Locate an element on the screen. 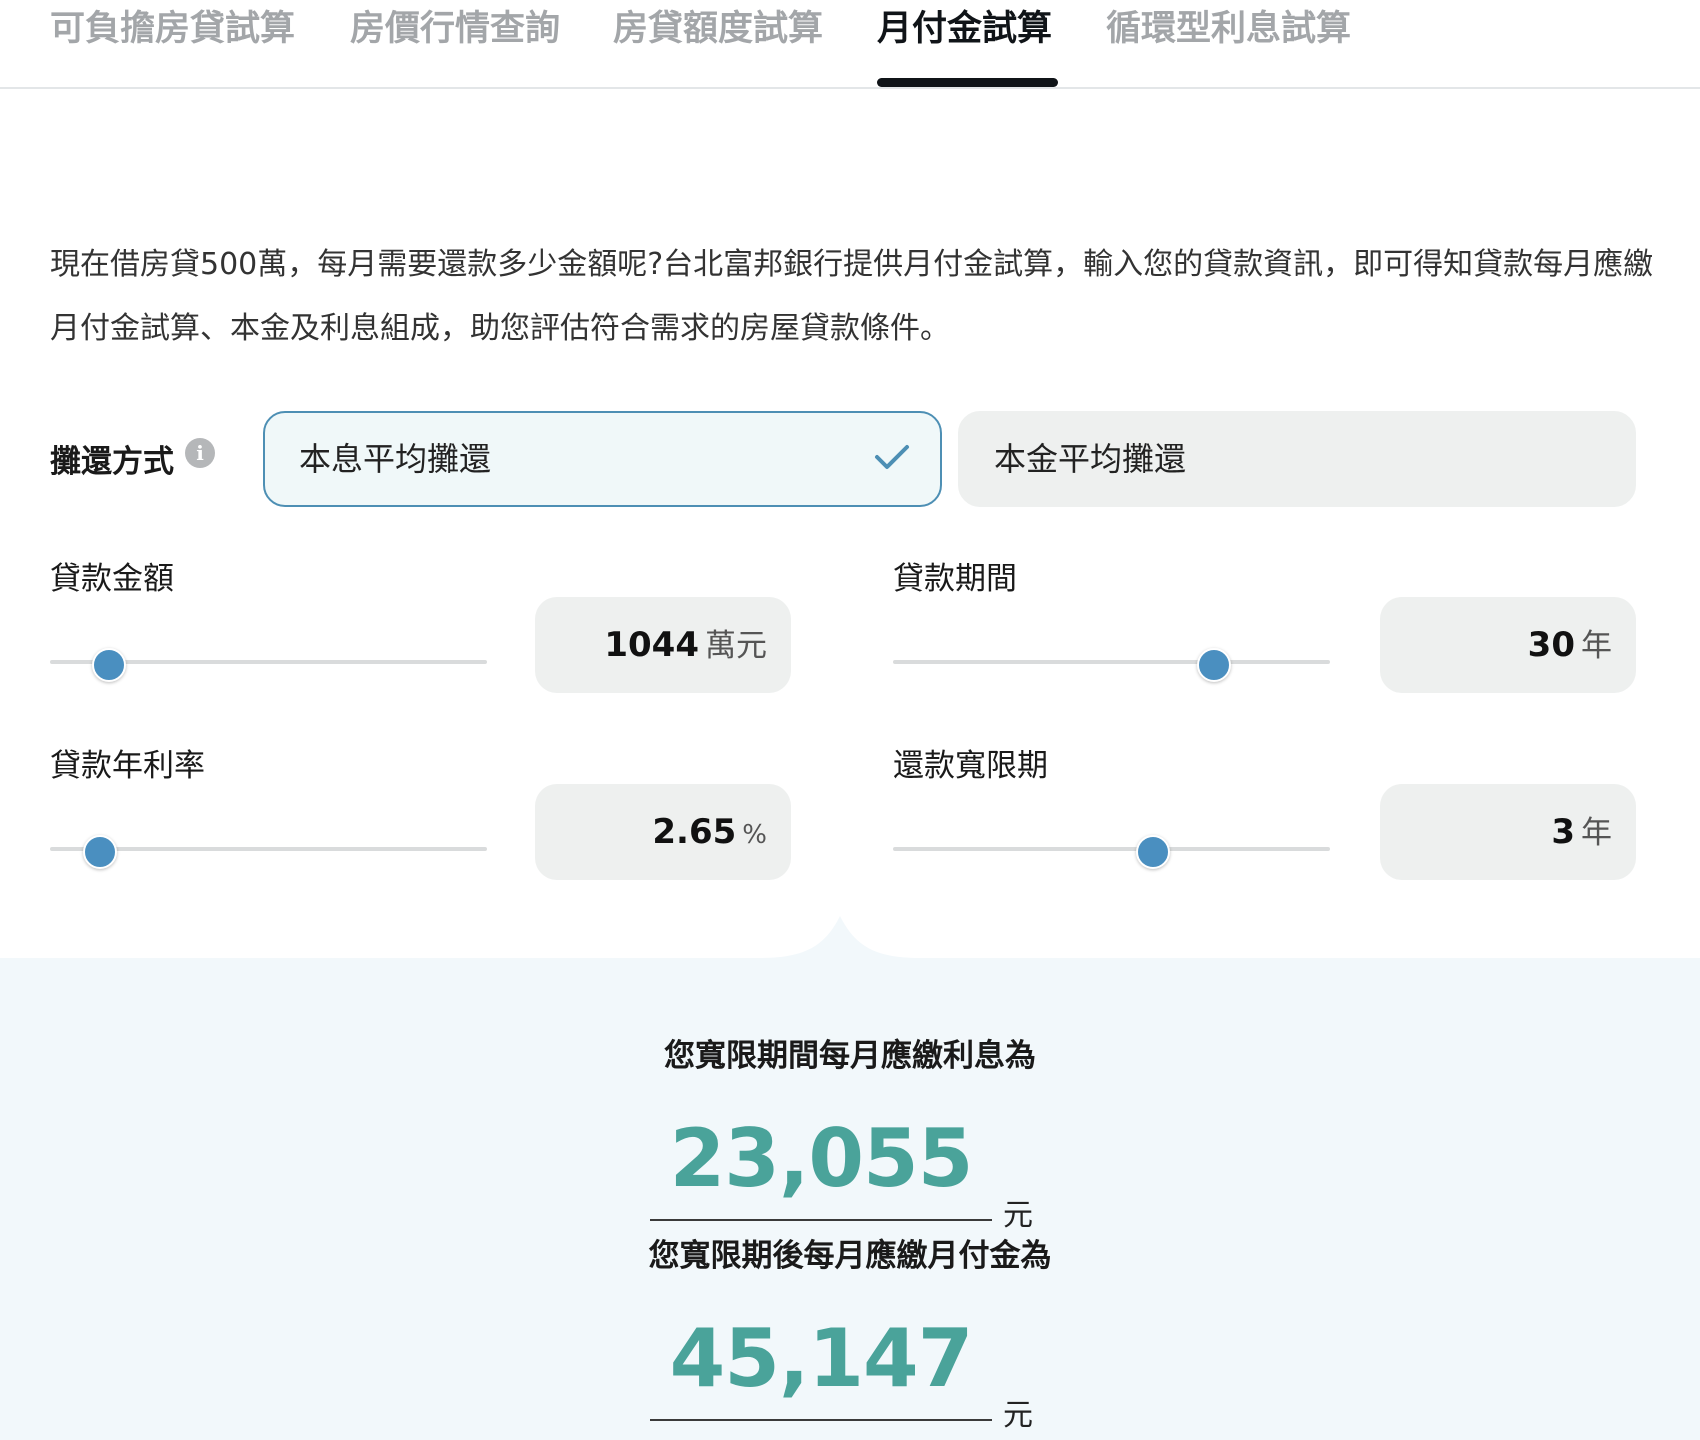  loan-period-unit: 年 is located at coordinates (1596, 646).